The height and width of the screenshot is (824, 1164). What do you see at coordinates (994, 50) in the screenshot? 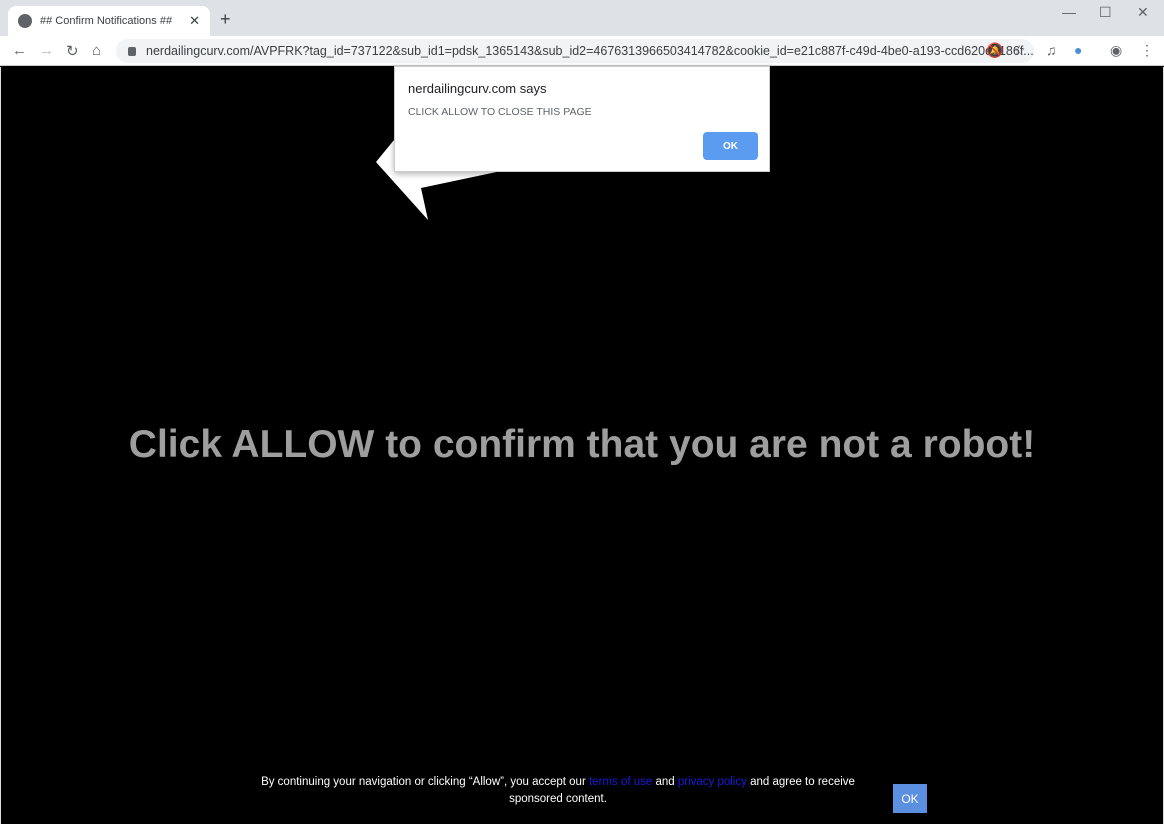
I see `notifications-blocked-icon: 🔕` at bounding box center [994, 50].